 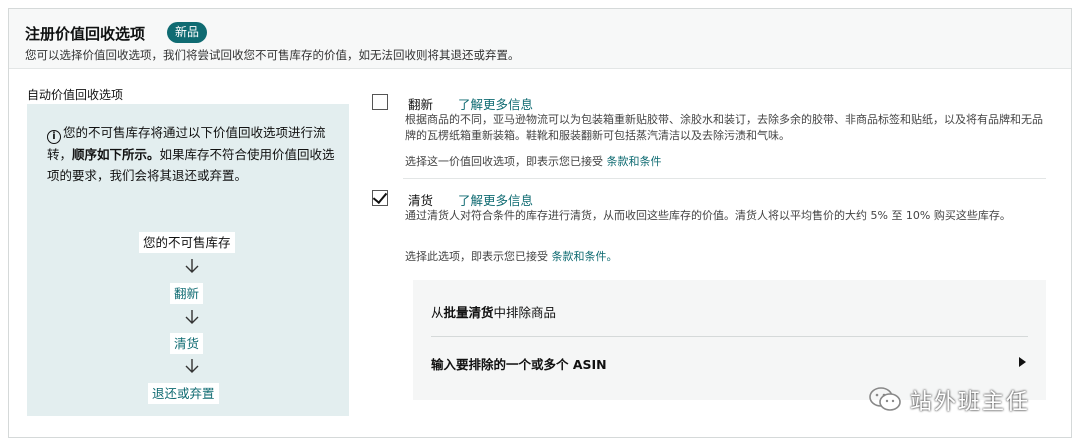 What do you see at coordinates (729, 336) in the screenshot?
I see `exclude-divider` at bounding box center [729, 336].